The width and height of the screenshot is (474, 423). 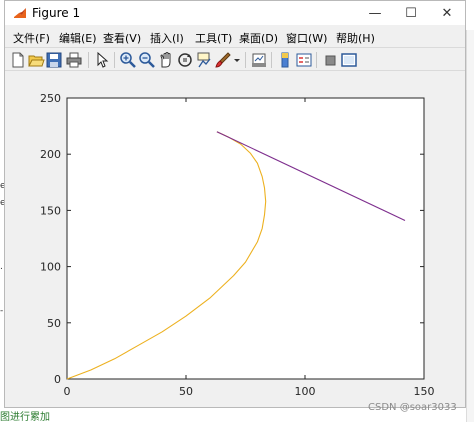 What do you see at coordinates (186, 391) in the screenshot?
I see `x-tick-label: 50` at bounding box center [186, 391].